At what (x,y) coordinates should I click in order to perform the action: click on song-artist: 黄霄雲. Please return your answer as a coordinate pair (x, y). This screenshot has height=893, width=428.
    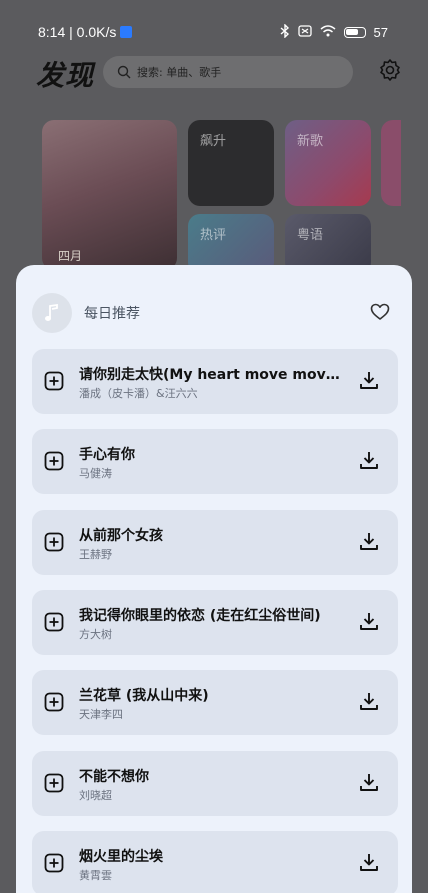
    Looking at the image, I should click on (95, 875).